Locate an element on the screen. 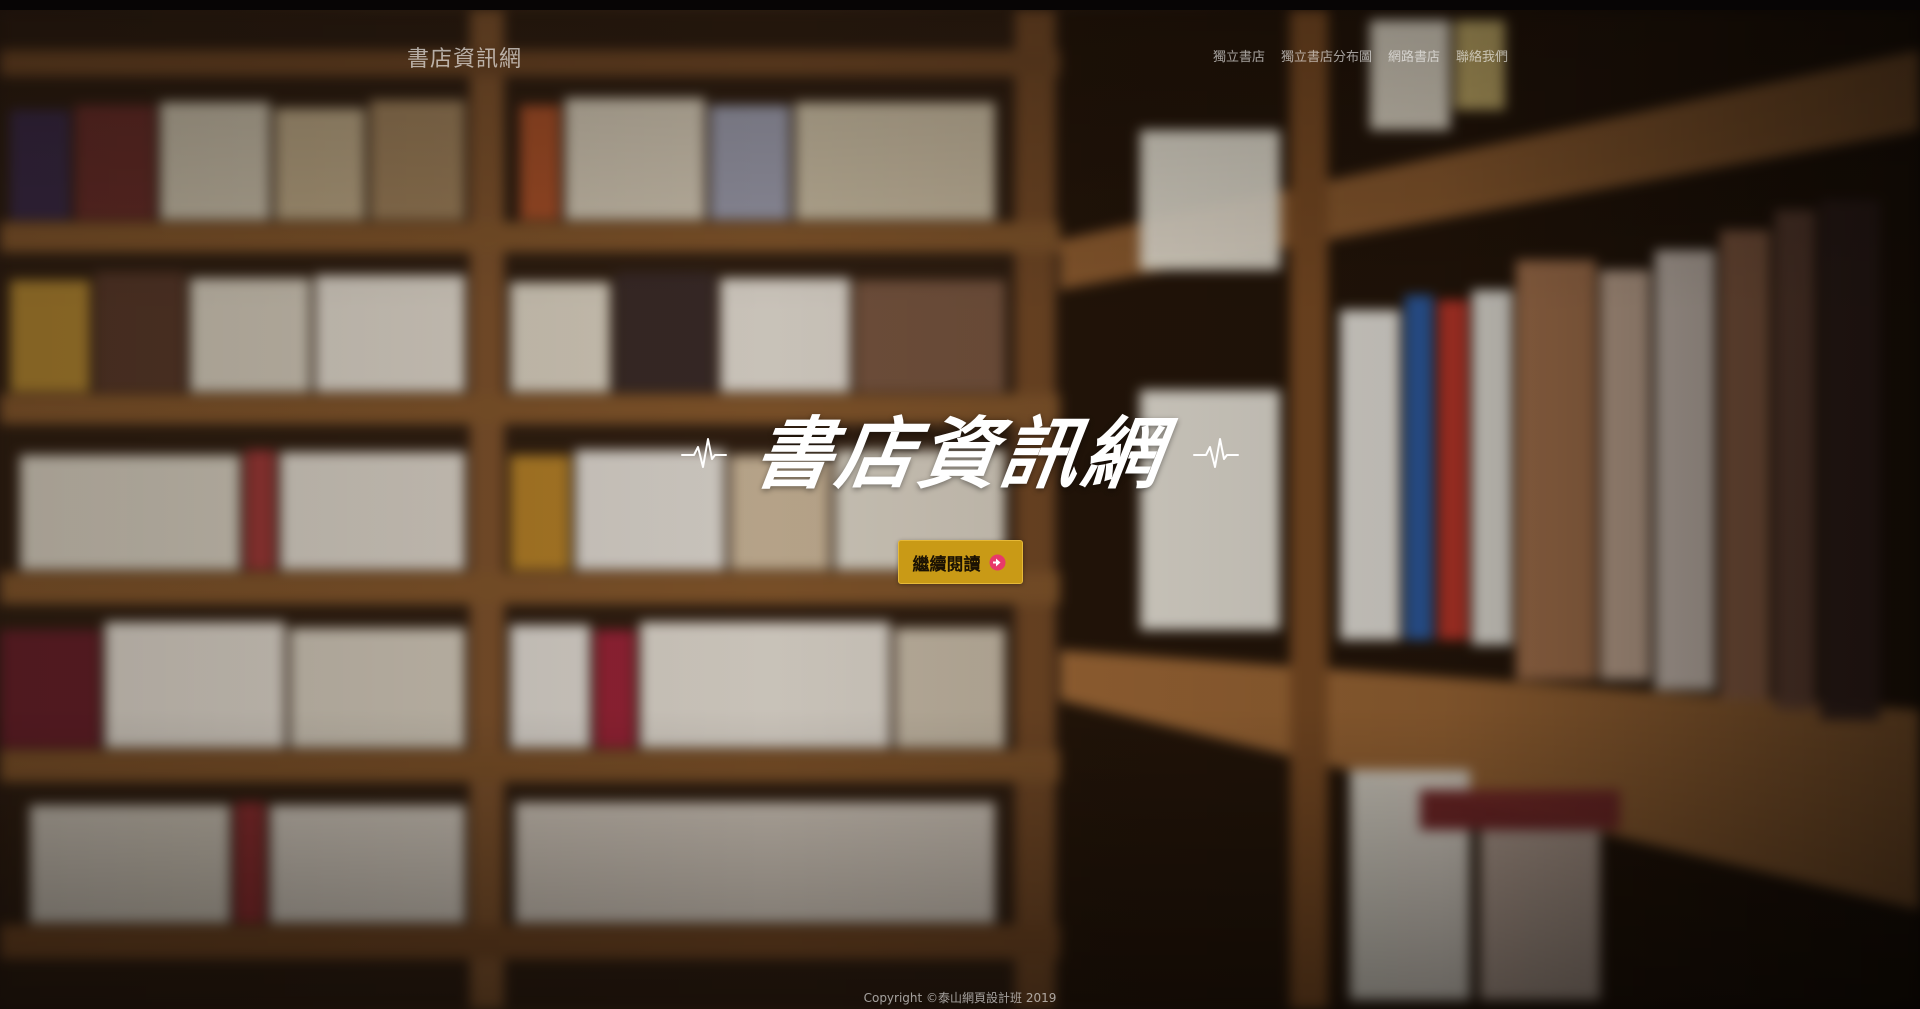  footer: Copyright ©泰山網頁設計班 2019 is located at coordinates (960, 998).